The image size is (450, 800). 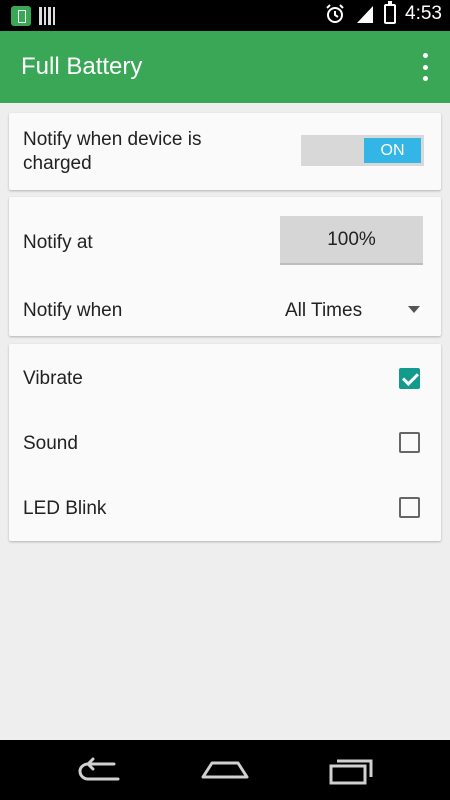 What do you see at coordinates (414, 309) in the screenshot?
I see `dropdown-arrow-icon` at bounding box center [414, 309].